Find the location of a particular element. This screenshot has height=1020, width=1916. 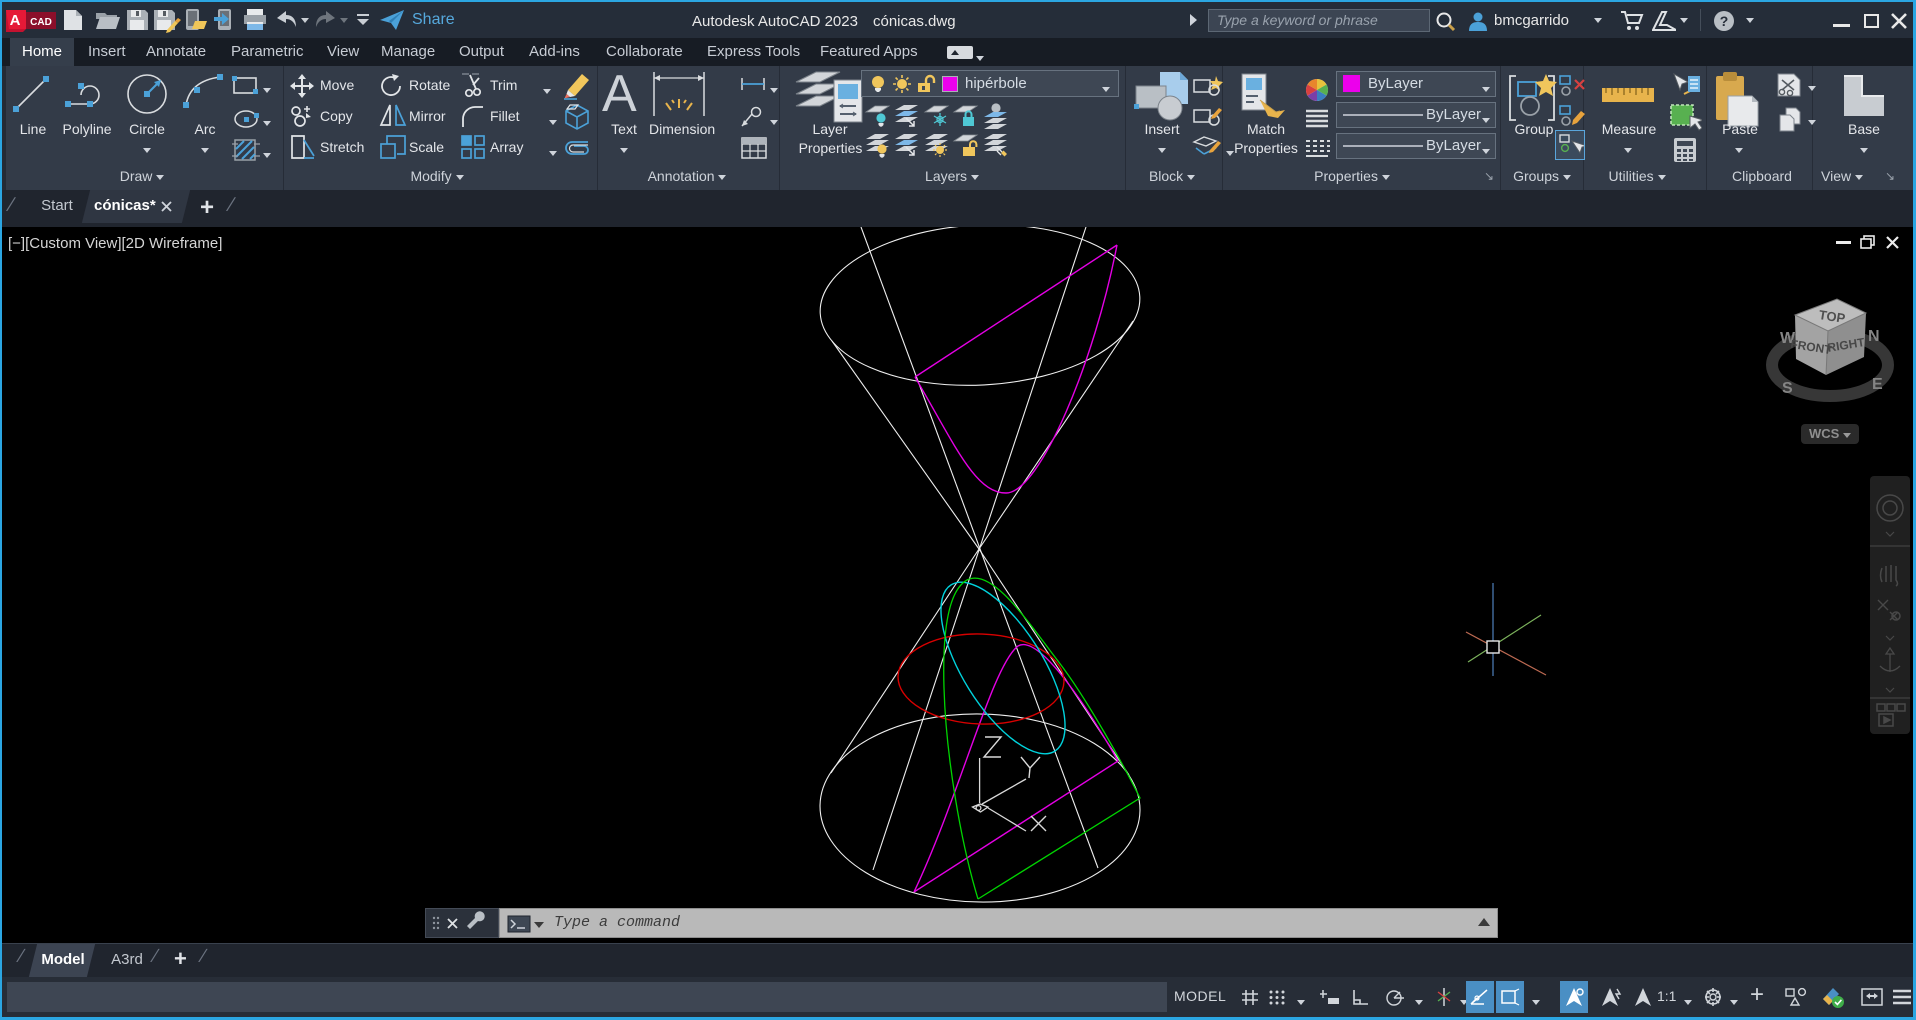

svg-text: CAD is located at coordinates (41, 22).